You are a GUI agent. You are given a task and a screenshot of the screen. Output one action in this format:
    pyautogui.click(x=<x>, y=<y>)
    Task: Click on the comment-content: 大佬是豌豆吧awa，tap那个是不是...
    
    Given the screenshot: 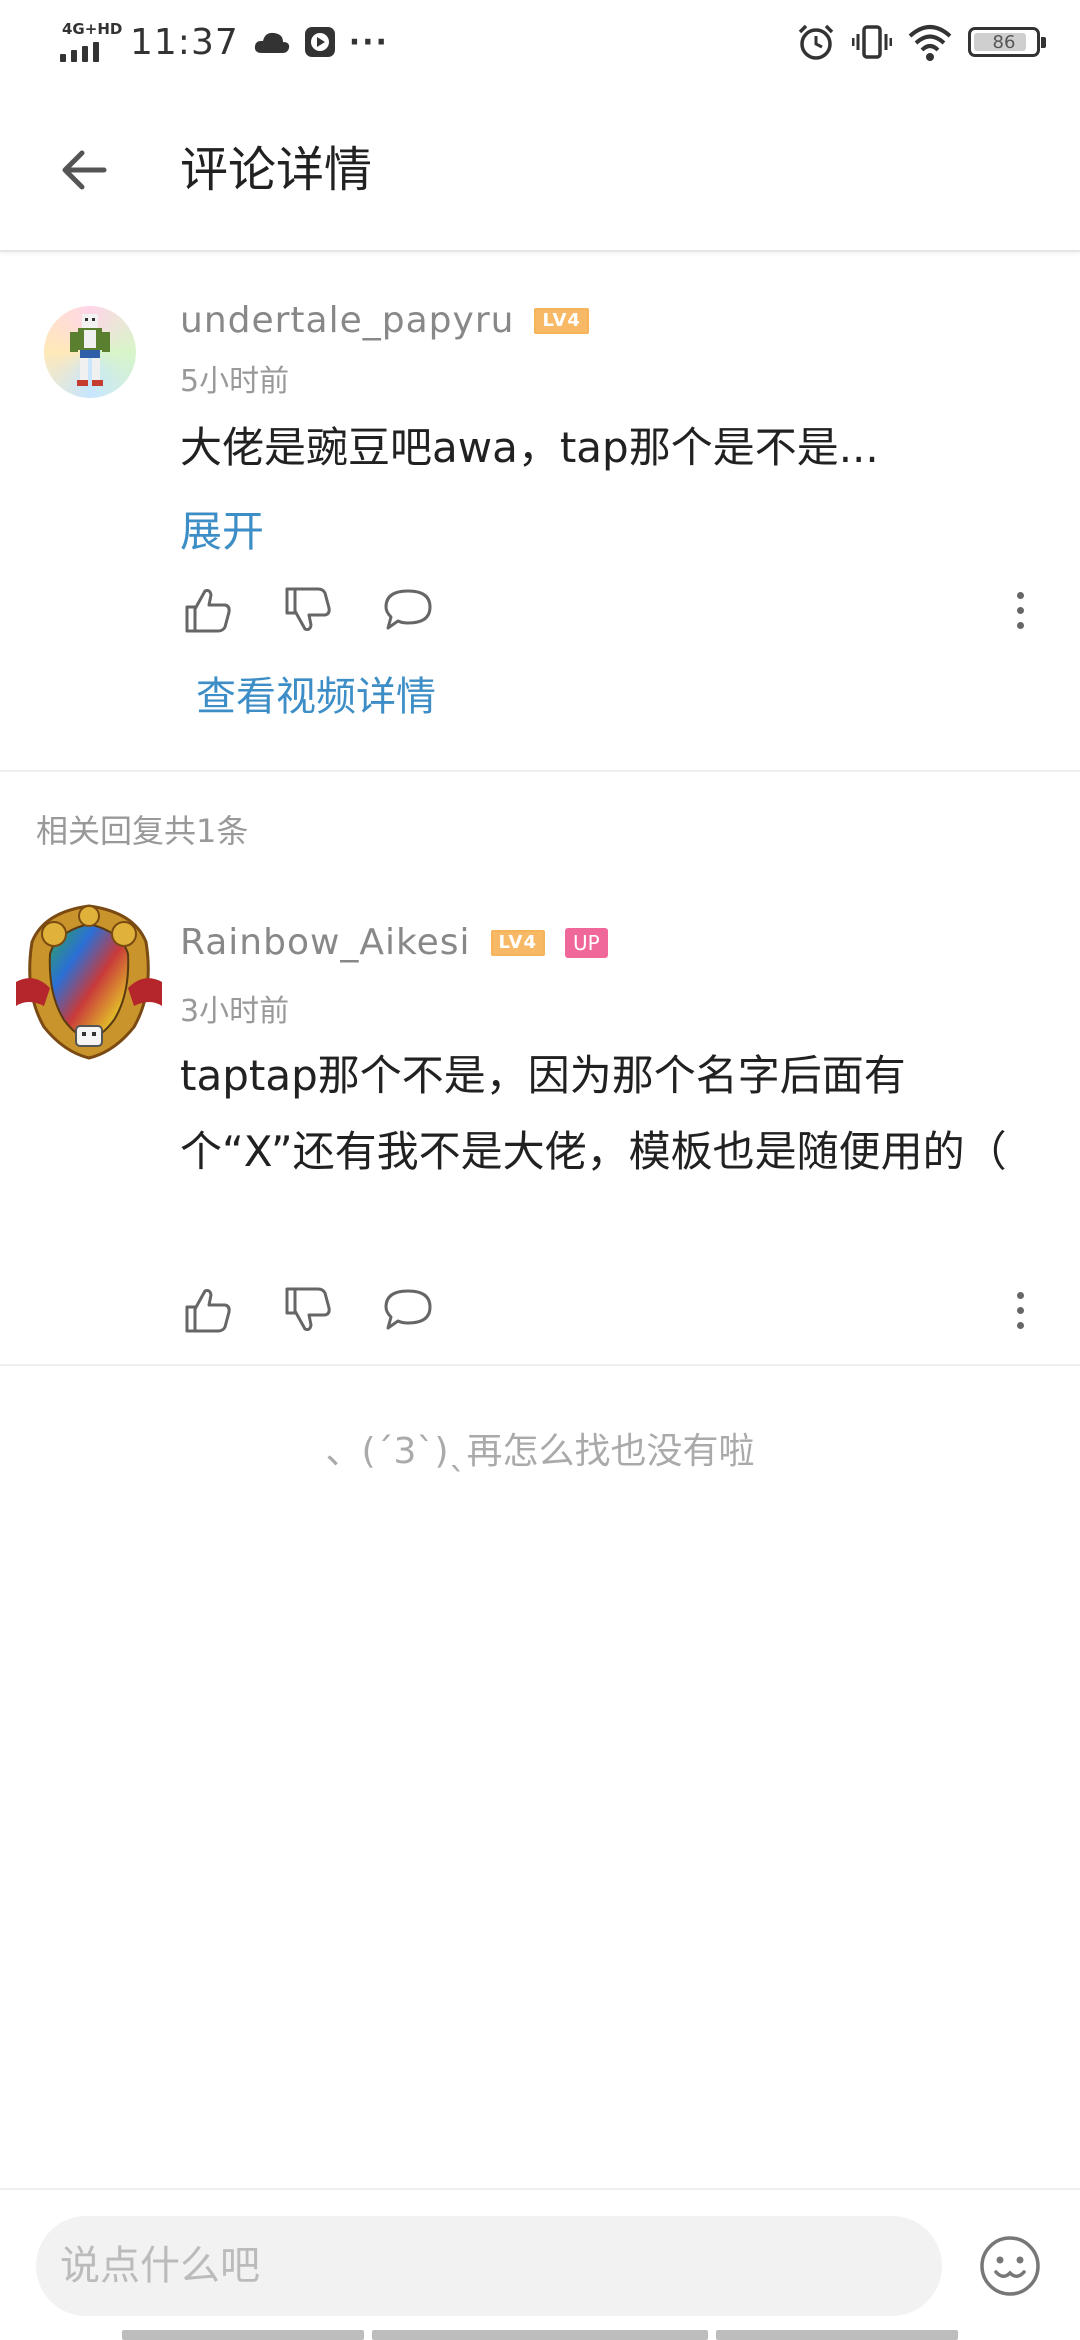 What is the action you would take?
    pyautogui.click(x=529, y=447)
    